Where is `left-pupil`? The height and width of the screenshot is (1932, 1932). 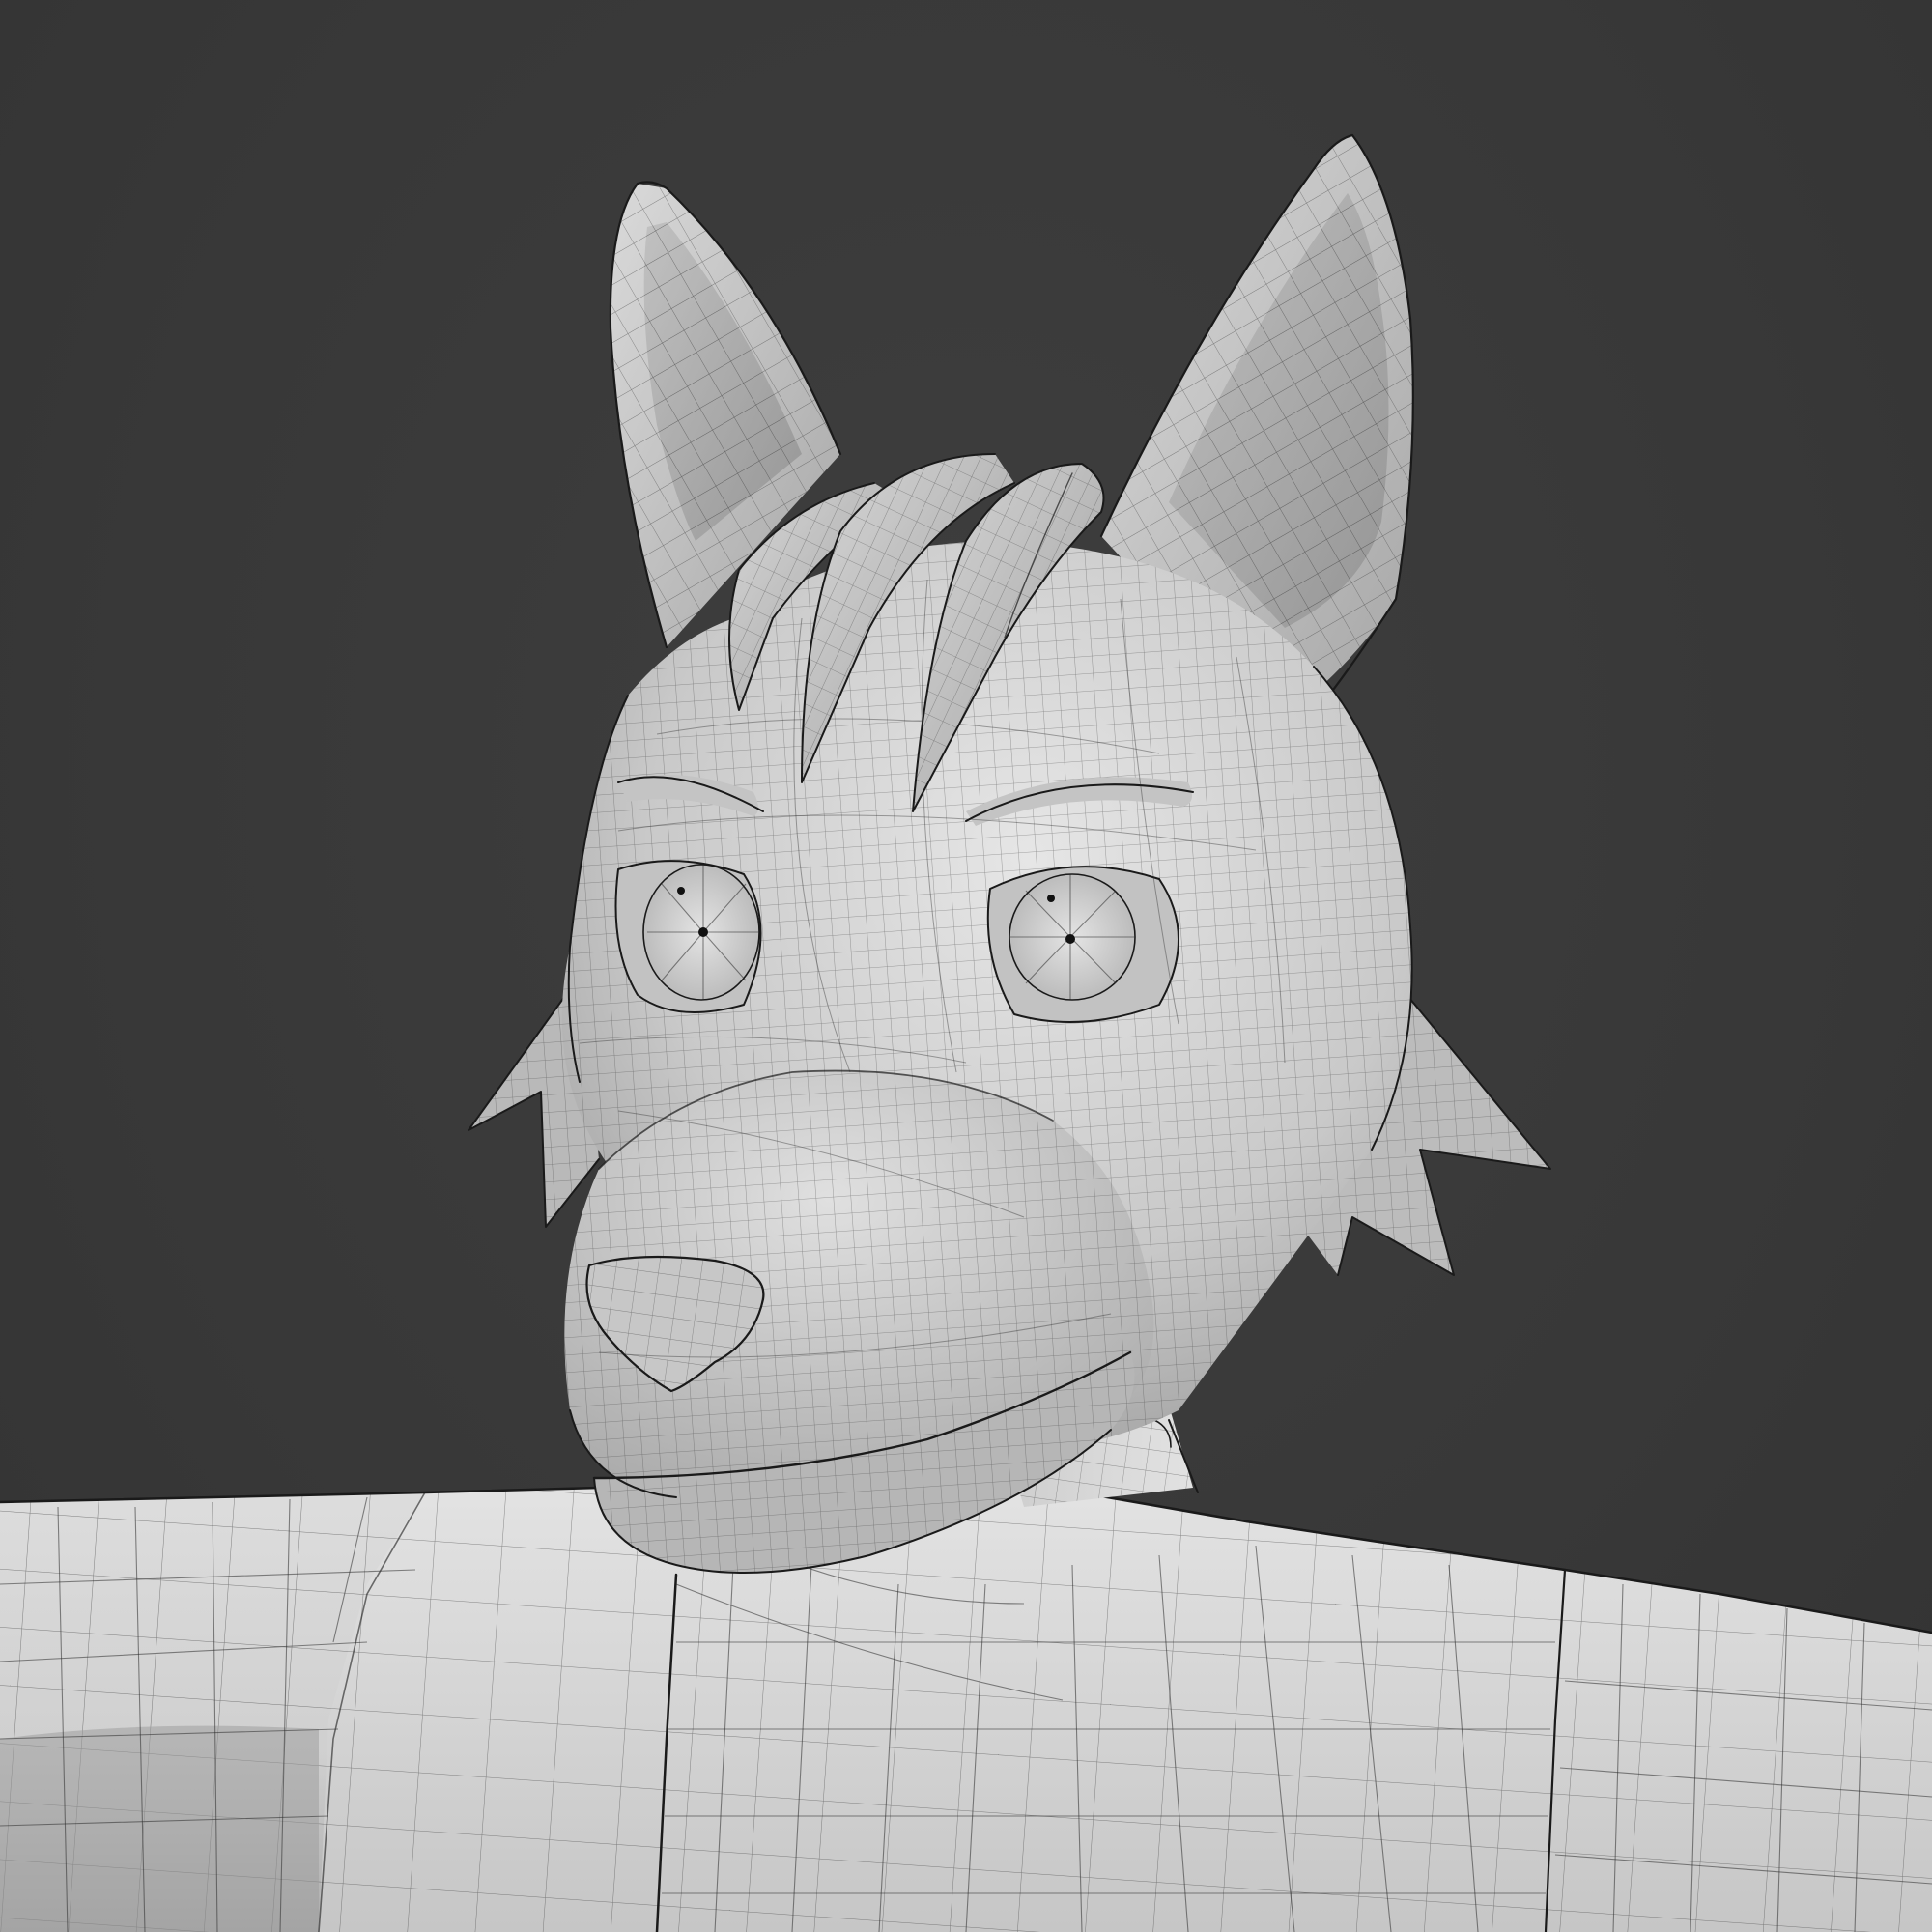 left-pupil is located at coordinates (703, 932).